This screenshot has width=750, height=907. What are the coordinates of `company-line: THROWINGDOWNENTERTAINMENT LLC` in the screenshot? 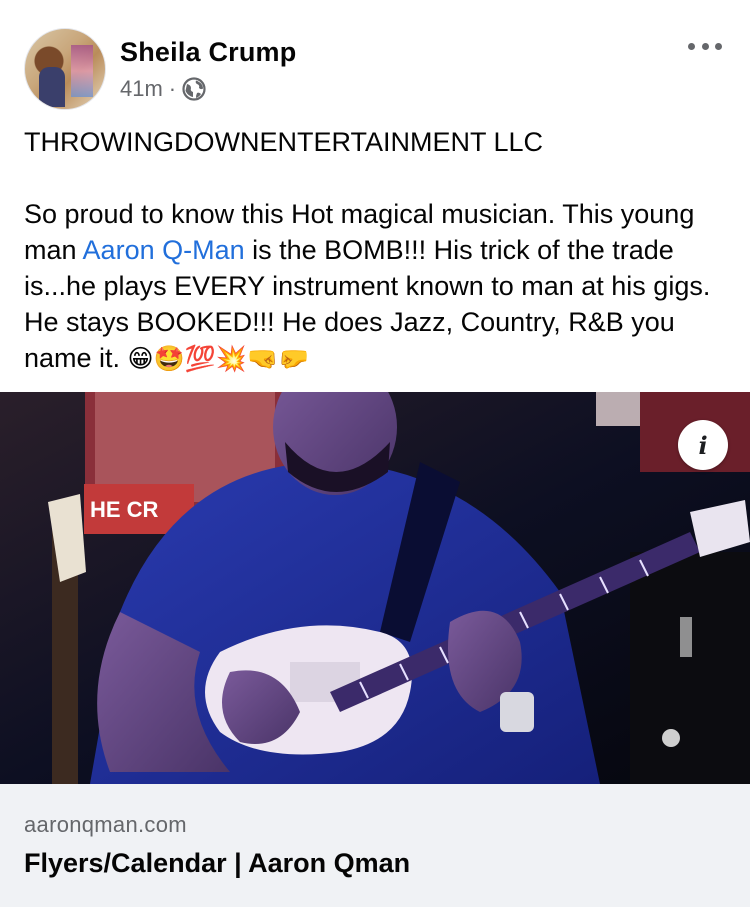 It's located at (284, 142).